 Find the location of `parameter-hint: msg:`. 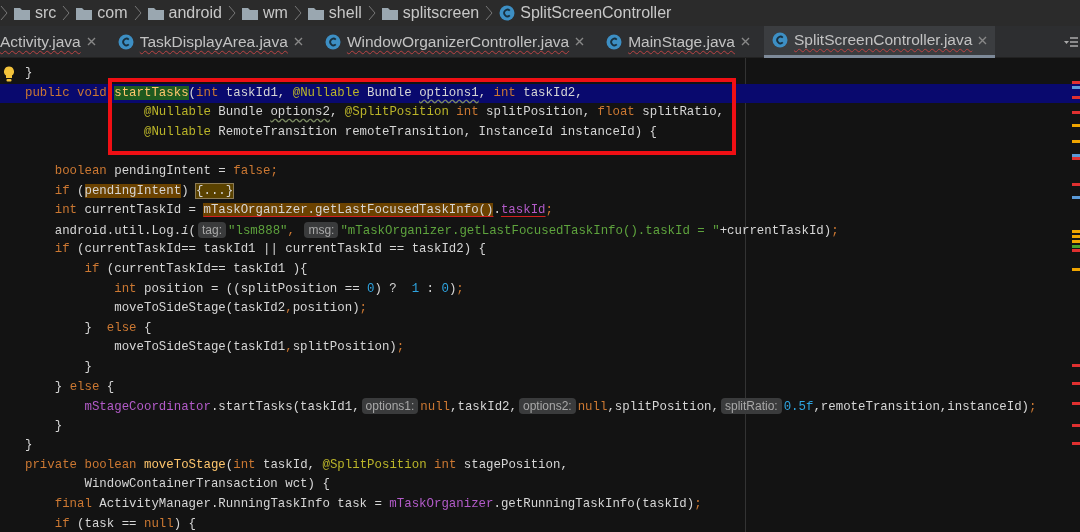

parameter-hint: msg: is located at coordinates (321, 229).